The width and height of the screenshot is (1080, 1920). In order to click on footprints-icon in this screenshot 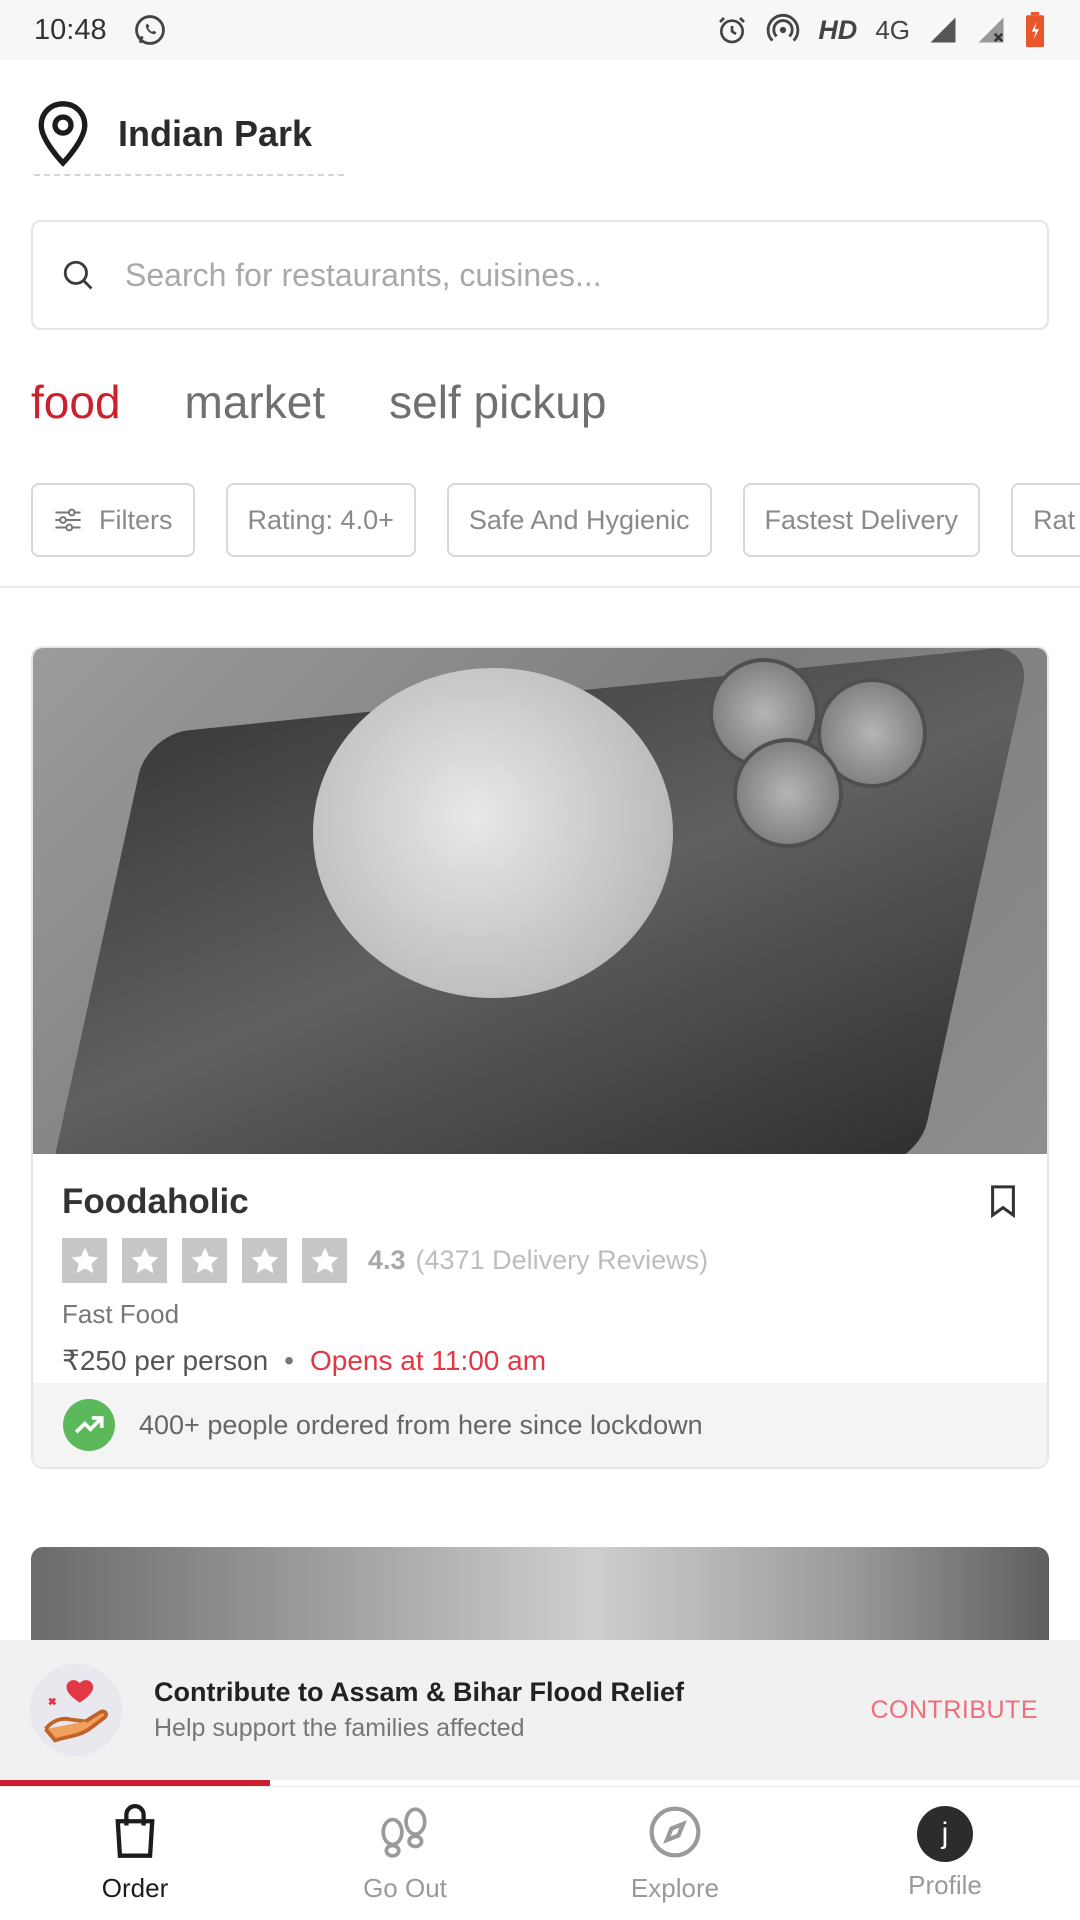, I will do `click(405, 1834)`.